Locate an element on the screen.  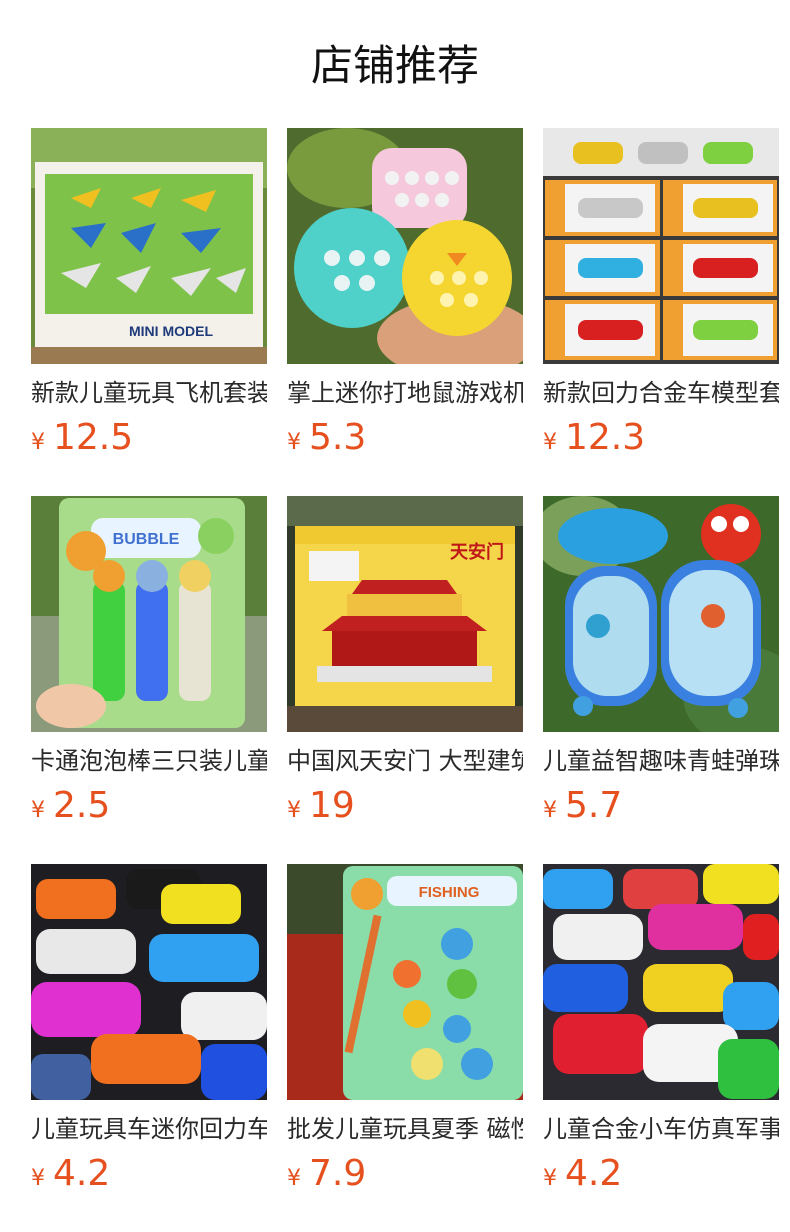
product-price: ¥7.9 is located at coordinates (405, 1177).